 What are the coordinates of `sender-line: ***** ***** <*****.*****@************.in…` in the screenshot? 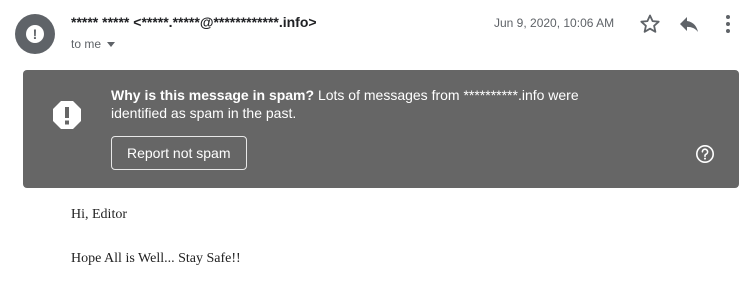 It's located at (194, 22).